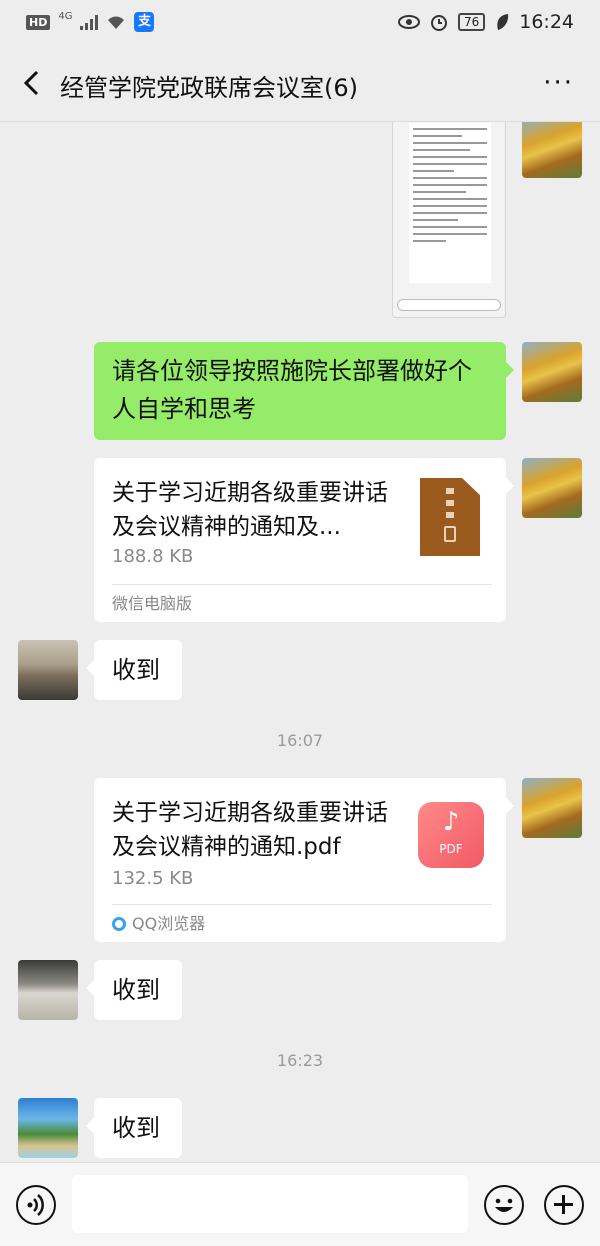  I want to click on message-input, so click(270, 1204).